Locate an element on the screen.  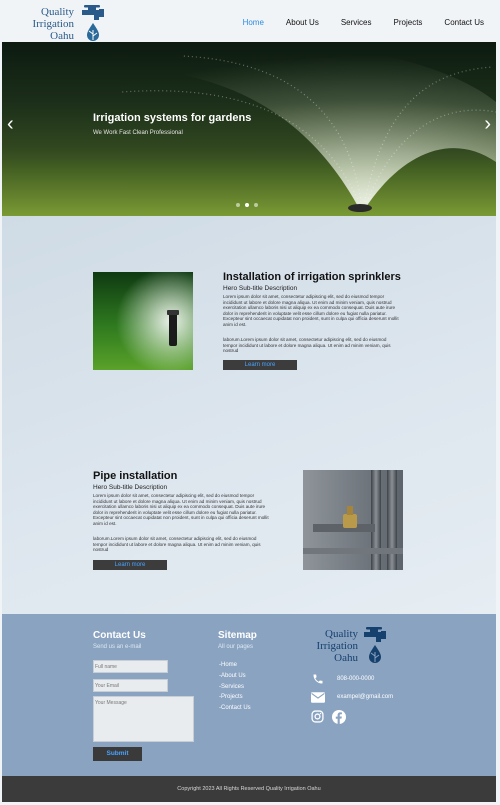
brand-logo: Quality Irrigation Oahu is located at coordinates (71, 23).